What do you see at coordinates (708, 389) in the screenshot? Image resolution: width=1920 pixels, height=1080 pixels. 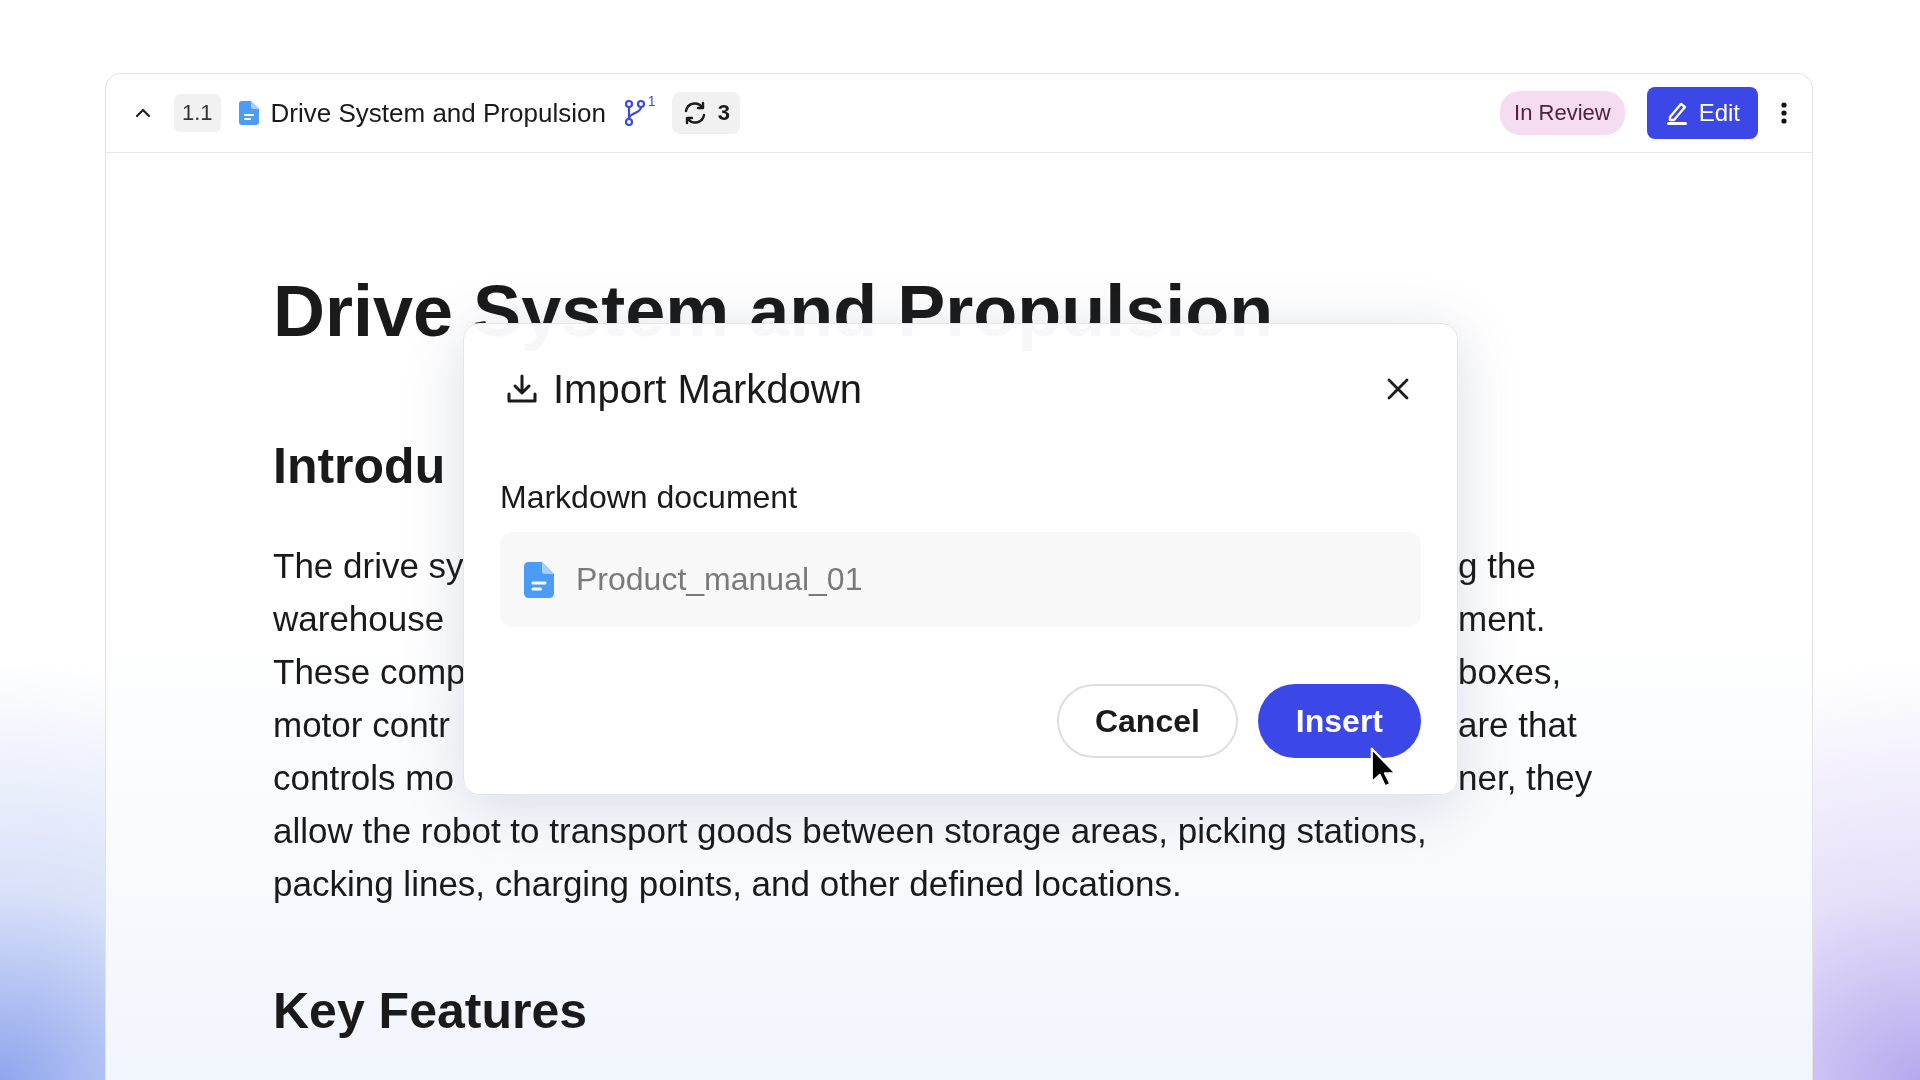 I see `dialog-title: Import Markdown` at bounding box center [708, 389].